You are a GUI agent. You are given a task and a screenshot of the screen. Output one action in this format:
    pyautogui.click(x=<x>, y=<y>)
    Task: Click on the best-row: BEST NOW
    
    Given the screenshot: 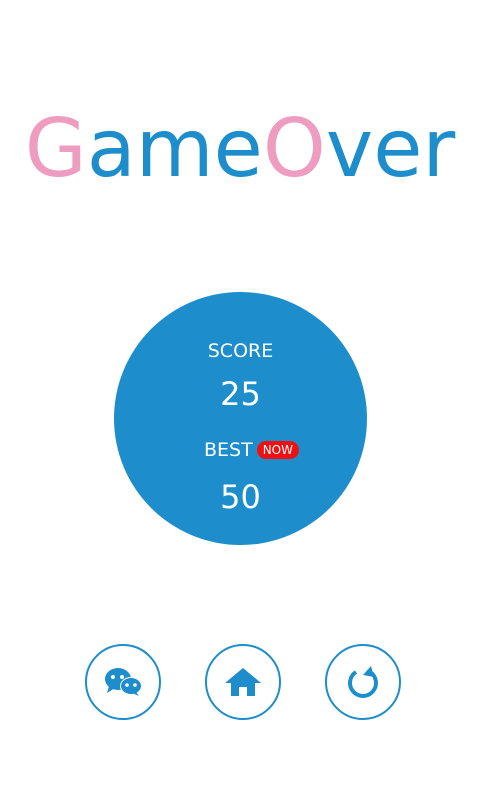 What is the action you would take?
    pyautogui.click(x=240, y=449)
    